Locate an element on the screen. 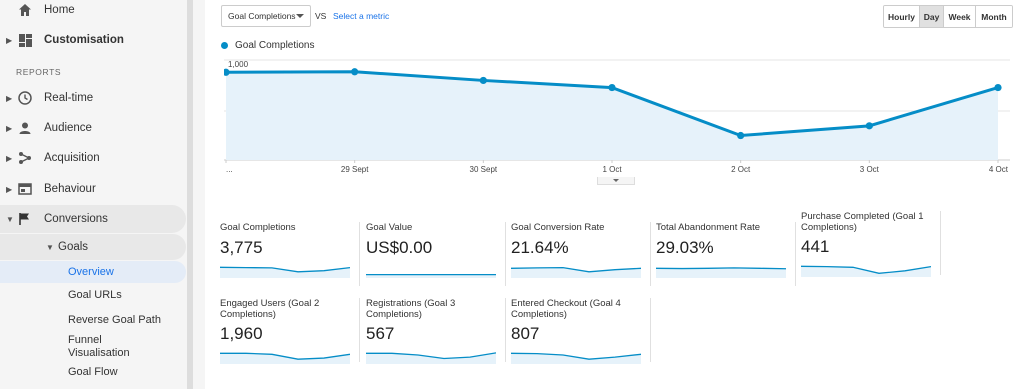 This screenshot has width=1024, height=389. x-tick-label: 3 Oct is located at coordinates (870, 169).